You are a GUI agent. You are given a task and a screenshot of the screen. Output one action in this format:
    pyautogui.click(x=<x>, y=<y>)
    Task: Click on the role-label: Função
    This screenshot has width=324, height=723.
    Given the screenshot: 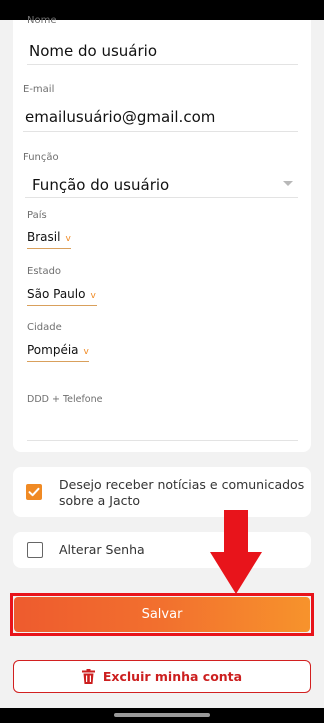 What is the action you would take?
    pyautogui.click(x=41, y=157)
    